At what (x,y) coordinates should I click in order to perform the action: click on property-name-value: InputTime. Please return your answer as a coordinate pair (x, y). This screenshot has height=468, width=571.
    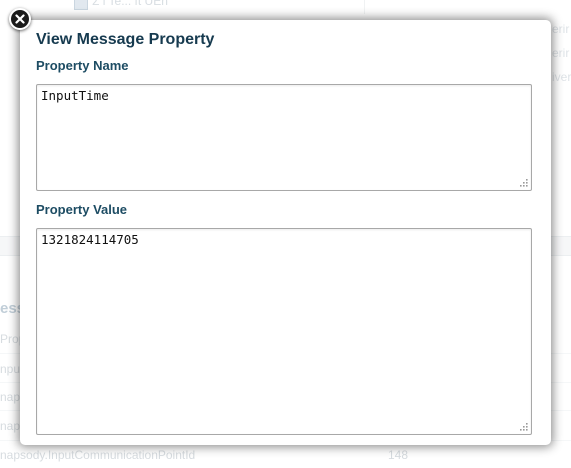
    Looking at the image, I should click on (75, 95).